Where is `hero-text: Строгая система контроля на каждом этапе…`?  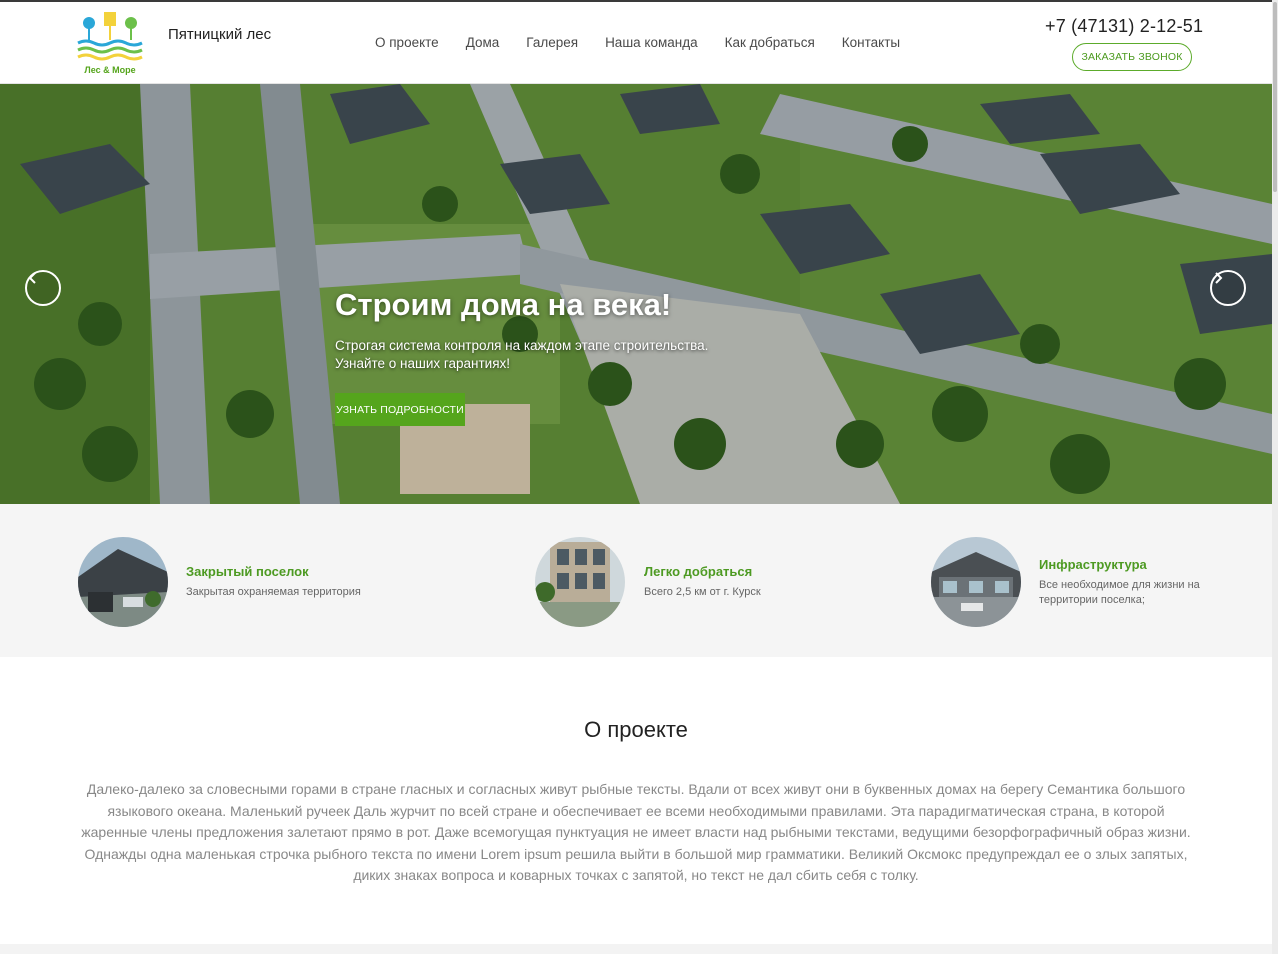
hero-text: Строгая система контроля на каждом этапе… is located at coordinates (522, 354).